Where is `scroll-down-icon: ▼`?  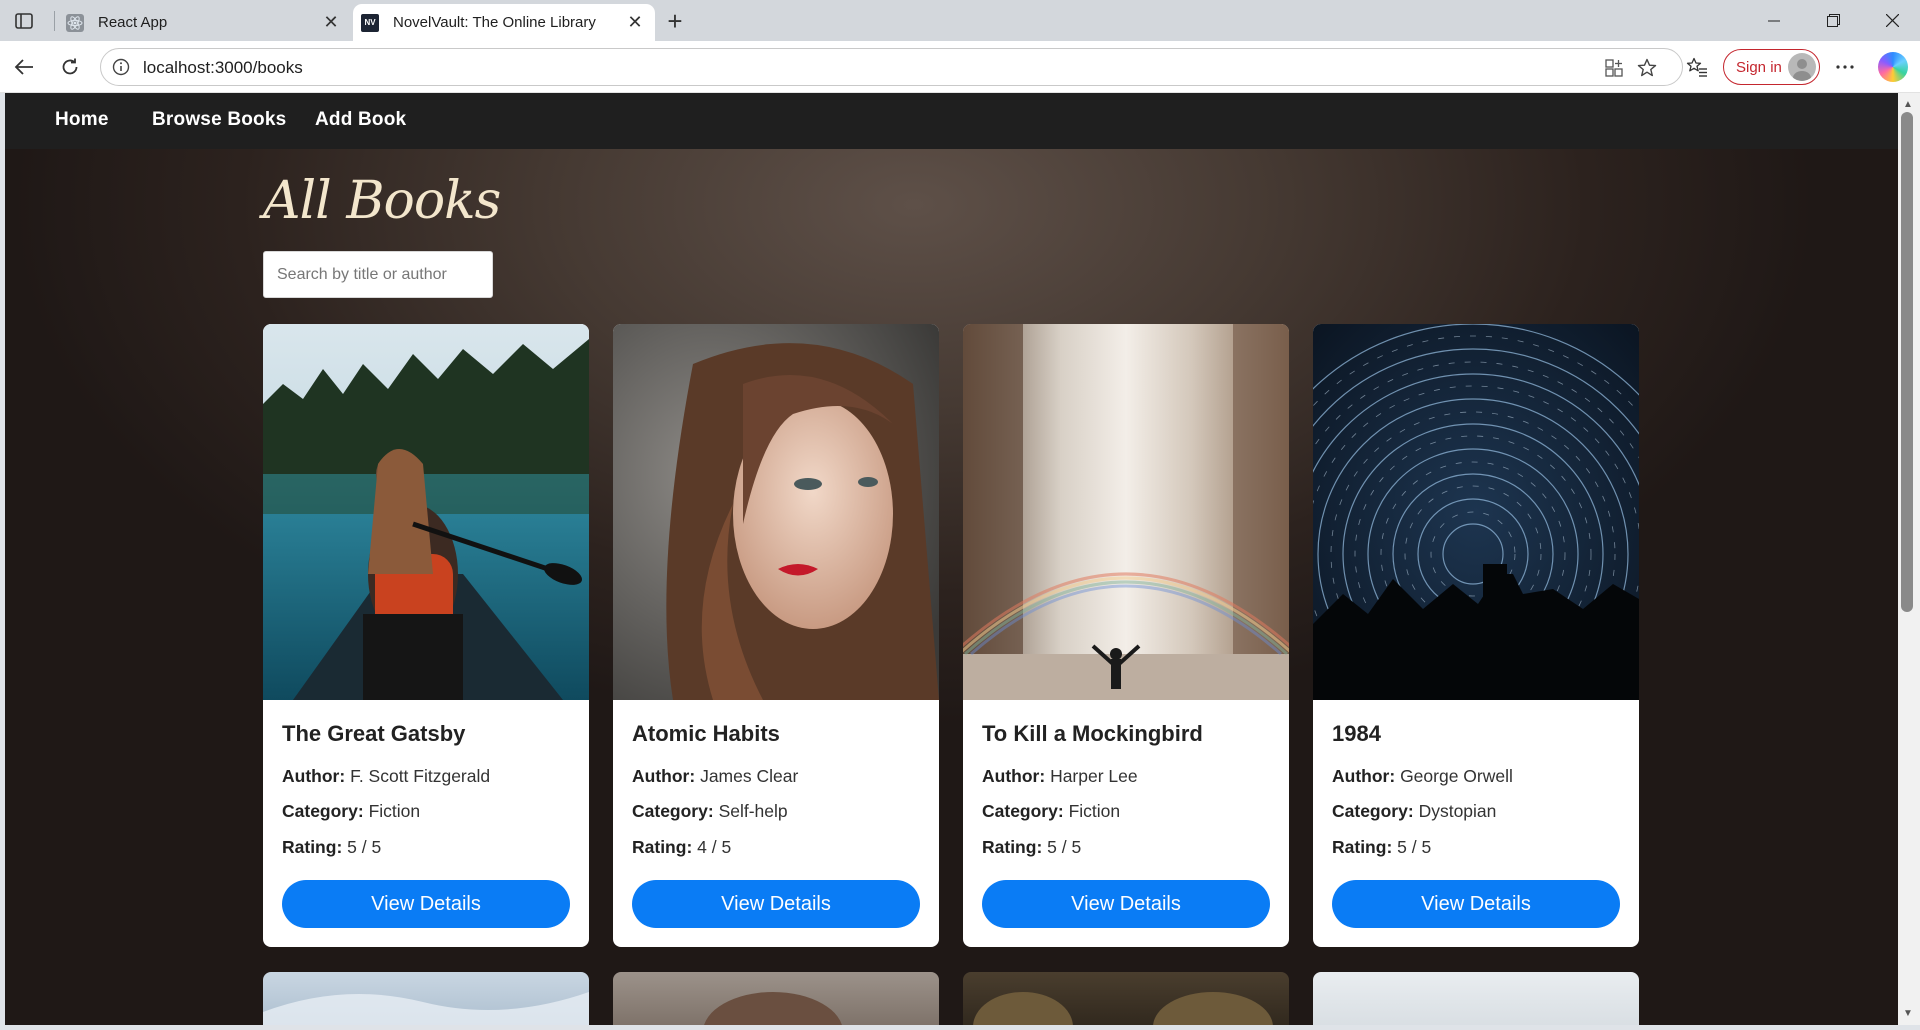
scroll-down-icon: ▼ is located at coordinates (1908, 1013).